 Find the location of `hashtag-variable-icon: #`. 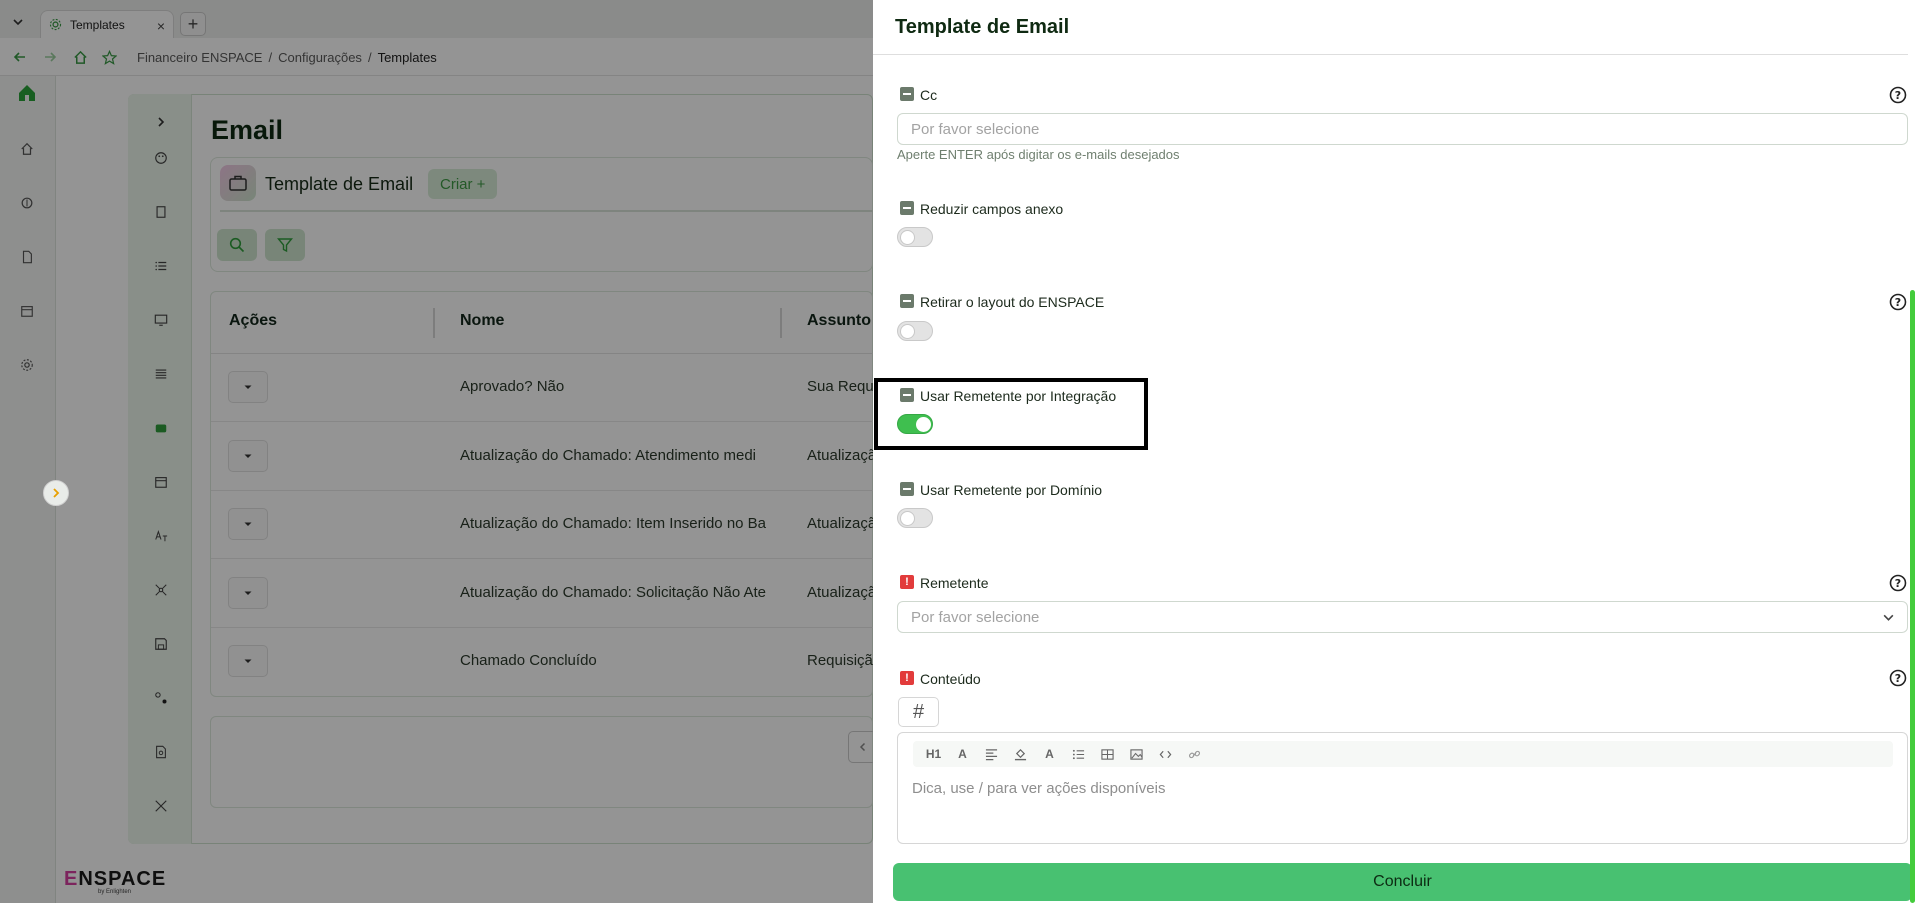

hashtag-variable-icon: # is located at coordinates (918, 712).